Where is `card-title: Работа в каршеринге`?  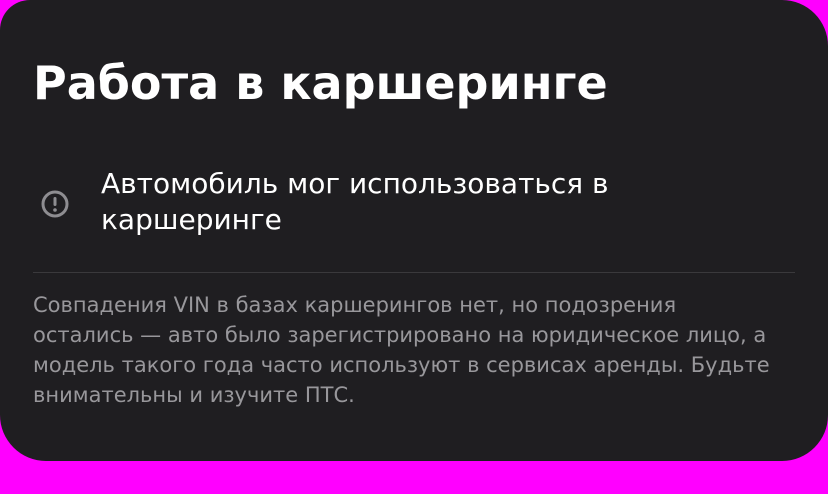 card-title: Работа в каршеринге is located at coordinates (320, 83).